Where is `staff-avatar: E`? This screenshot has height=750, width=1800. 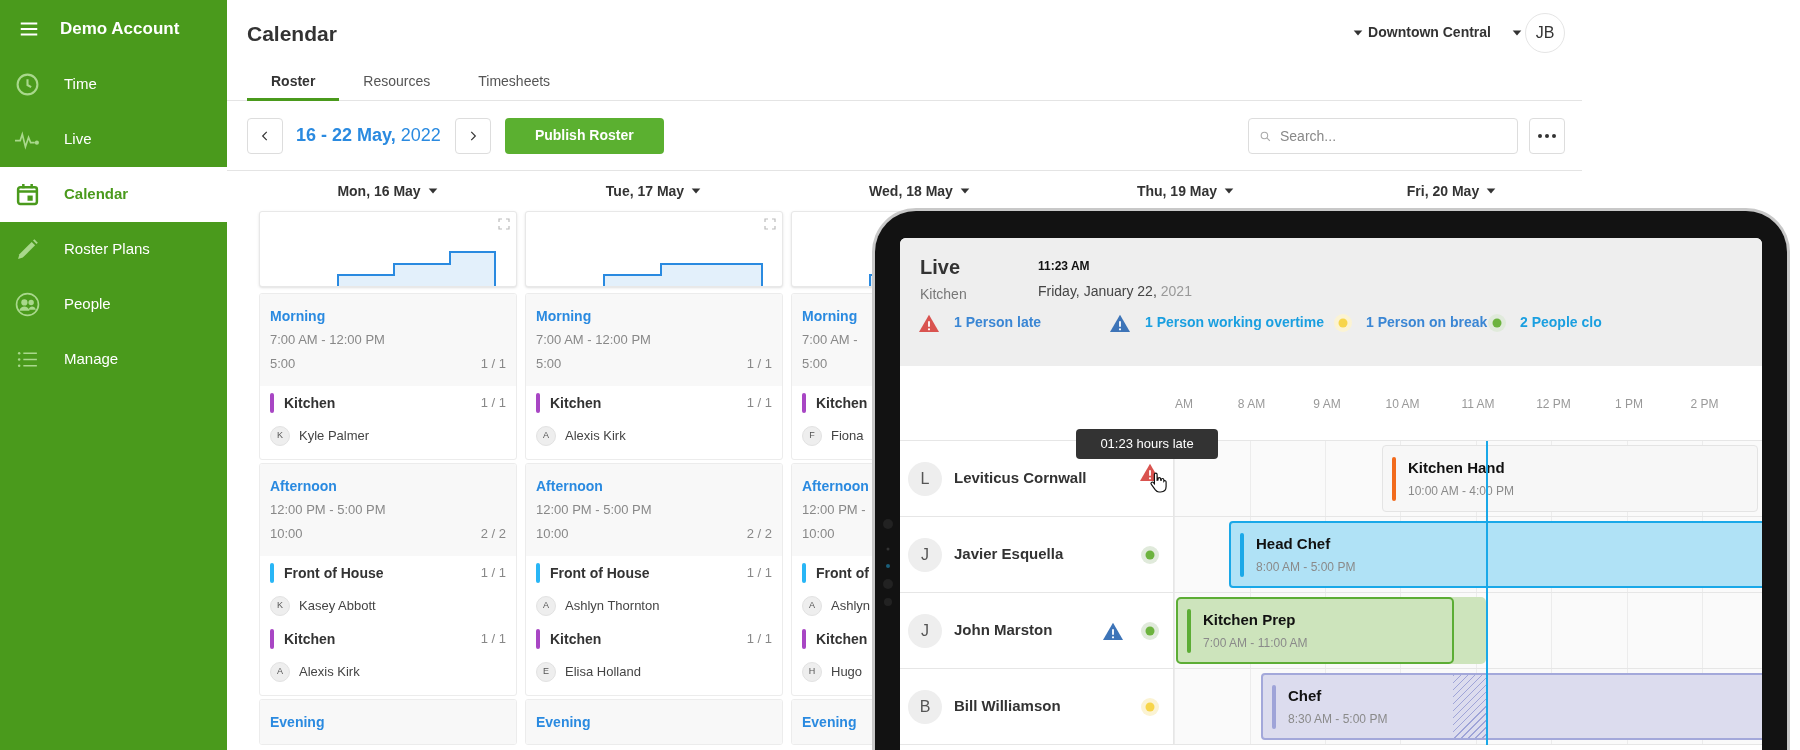
staff-avatar: E is located at coordinates (546, 672).